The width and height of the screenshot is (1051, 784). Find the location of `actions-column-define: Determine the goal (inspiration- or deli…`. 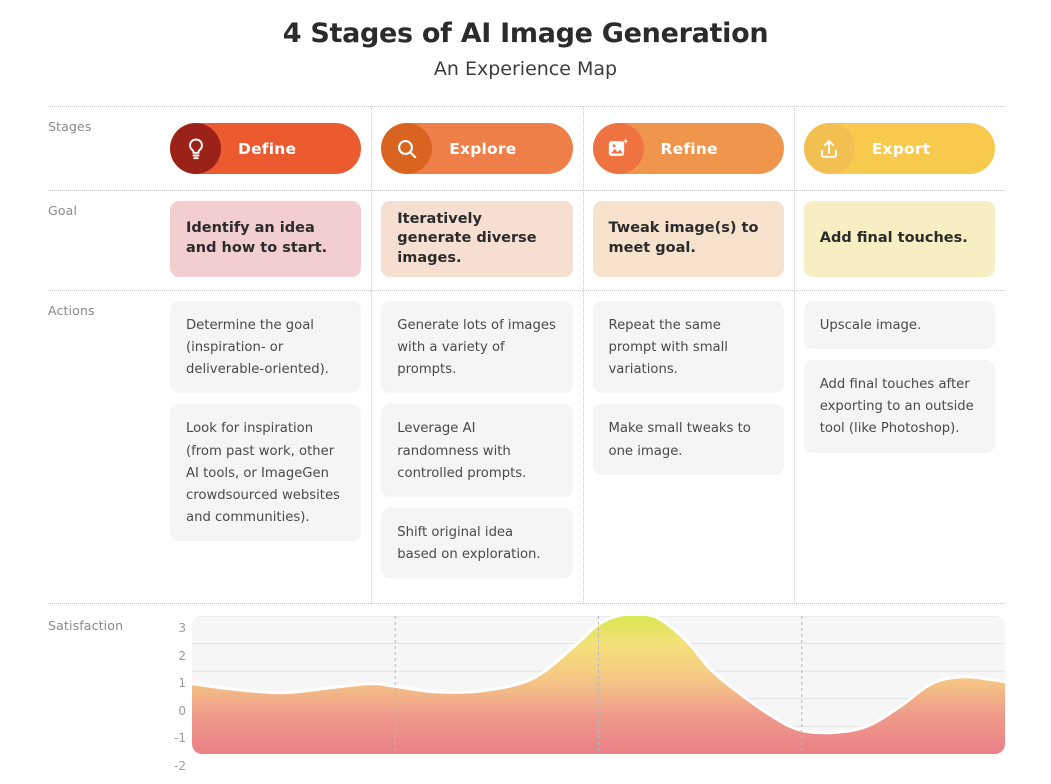

actions-column-define: Determine the goal (inspiration- or deli… is located at coordinates (265, 447).